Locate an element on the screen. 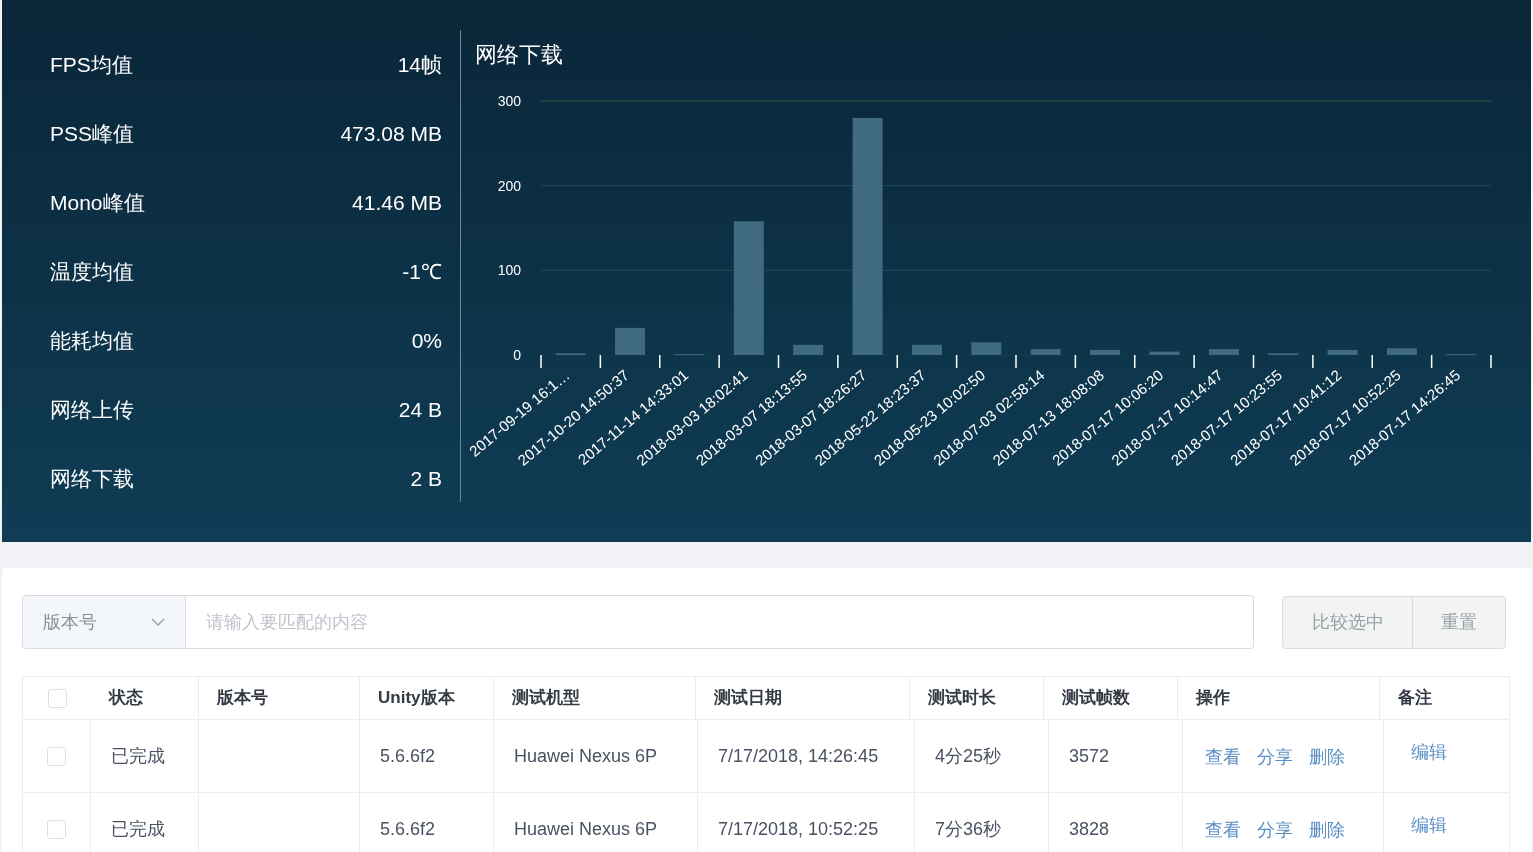 This screenshot has height=852, width=1533. stat-value: 41.46 MB is located at coordinates (397, 202).